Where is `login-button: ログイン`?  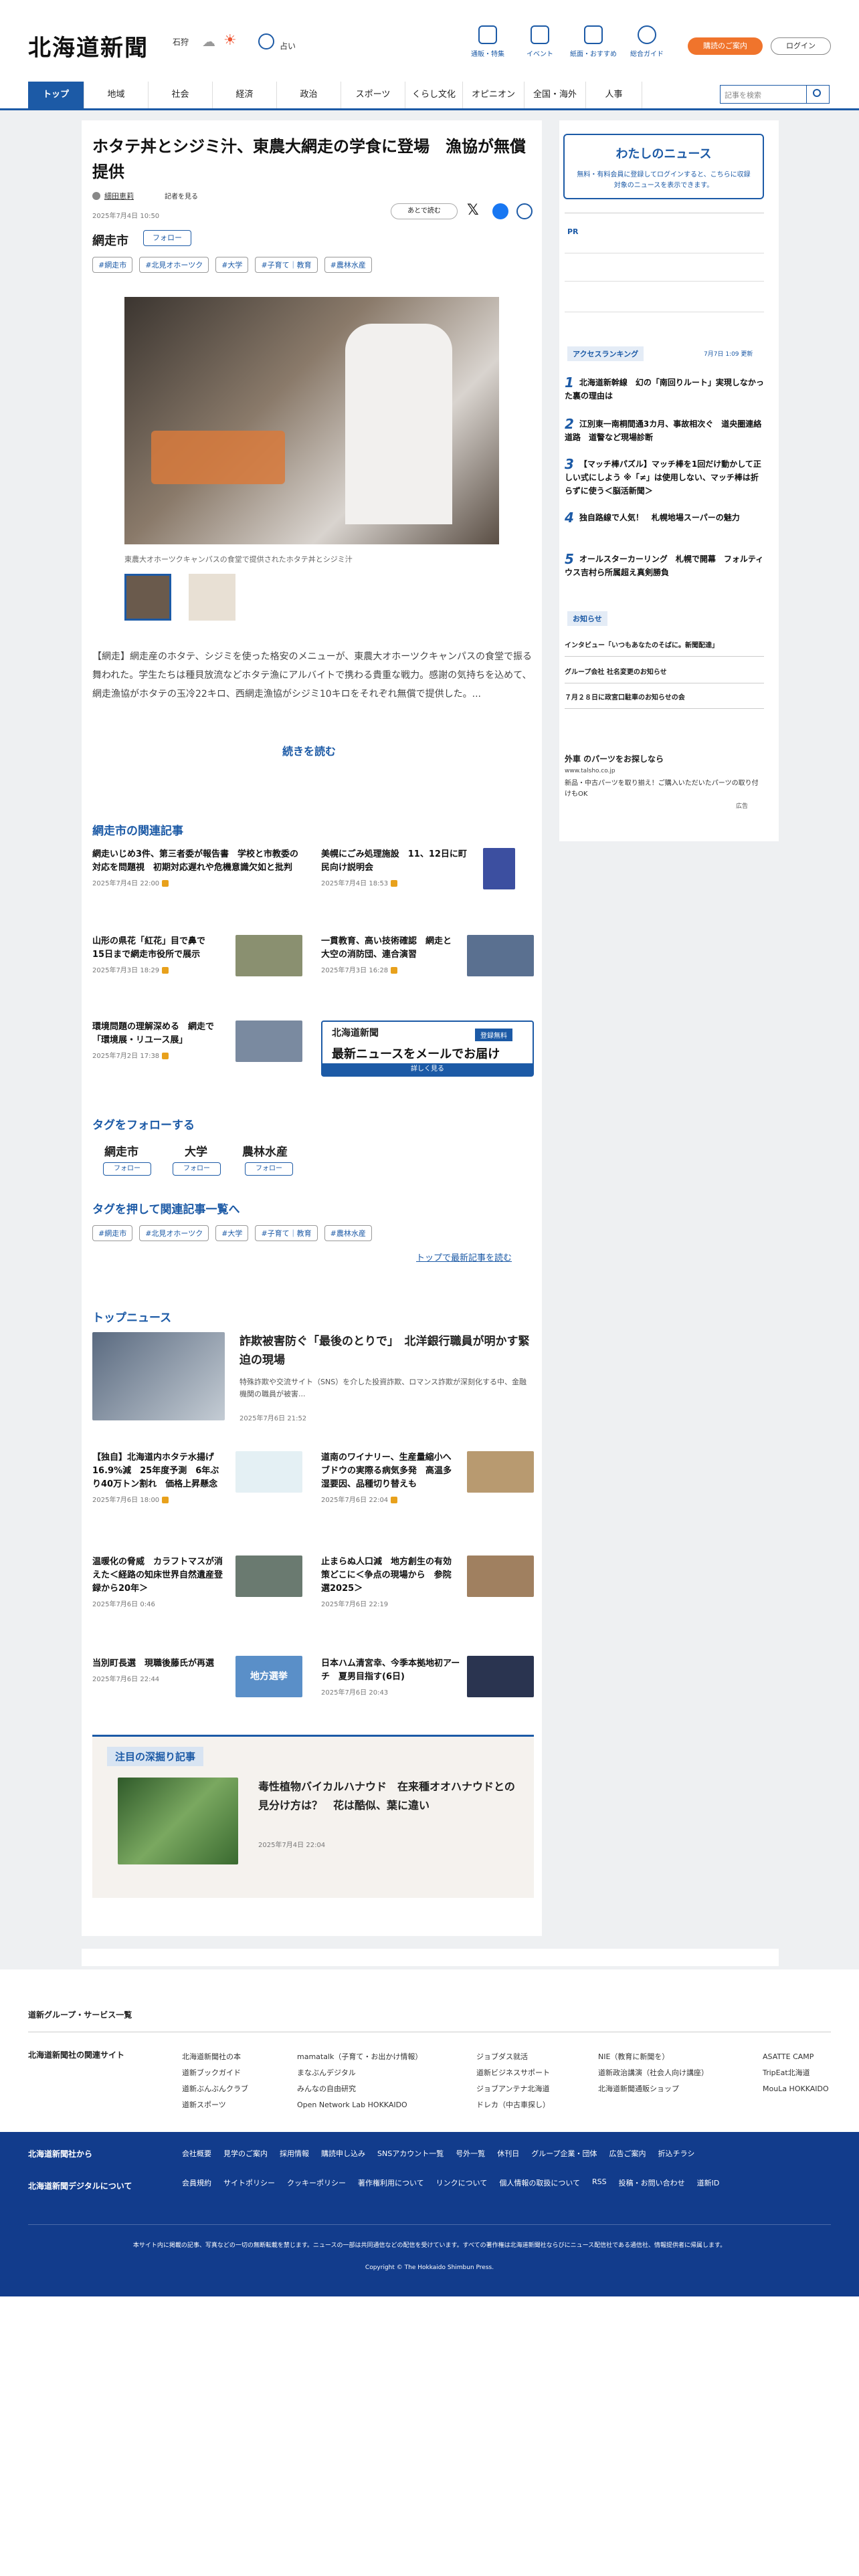 login-button: ログイン is located at coordinates (801, 46).